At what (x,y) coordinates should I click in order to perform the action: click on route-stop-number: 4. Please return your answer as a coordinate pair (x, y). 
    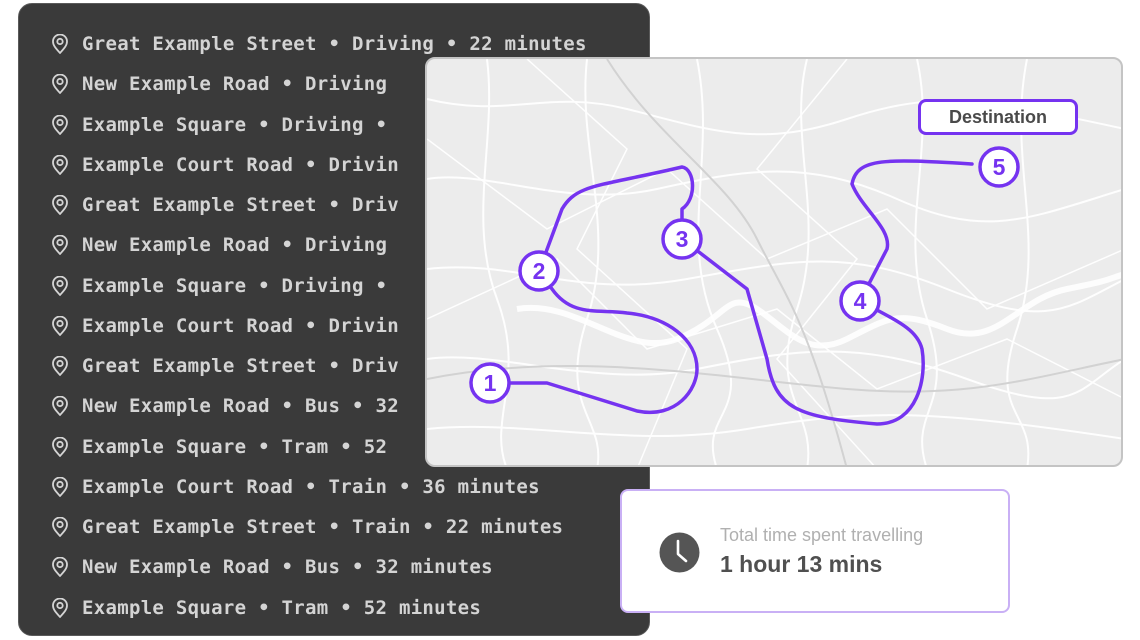
    Looking at the image, I should click on (860, 301).